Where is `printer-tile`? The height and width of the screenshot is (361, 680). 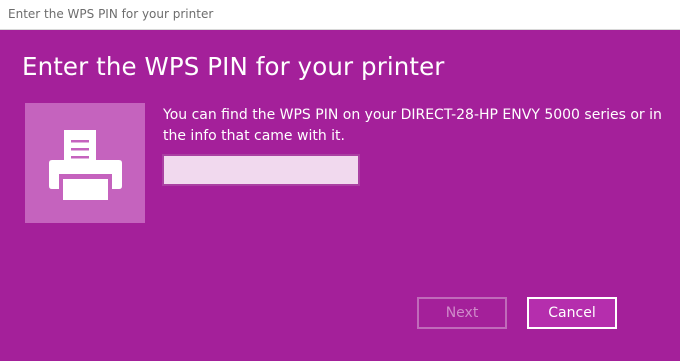
printer-tile is located at coordinates (85, 163).